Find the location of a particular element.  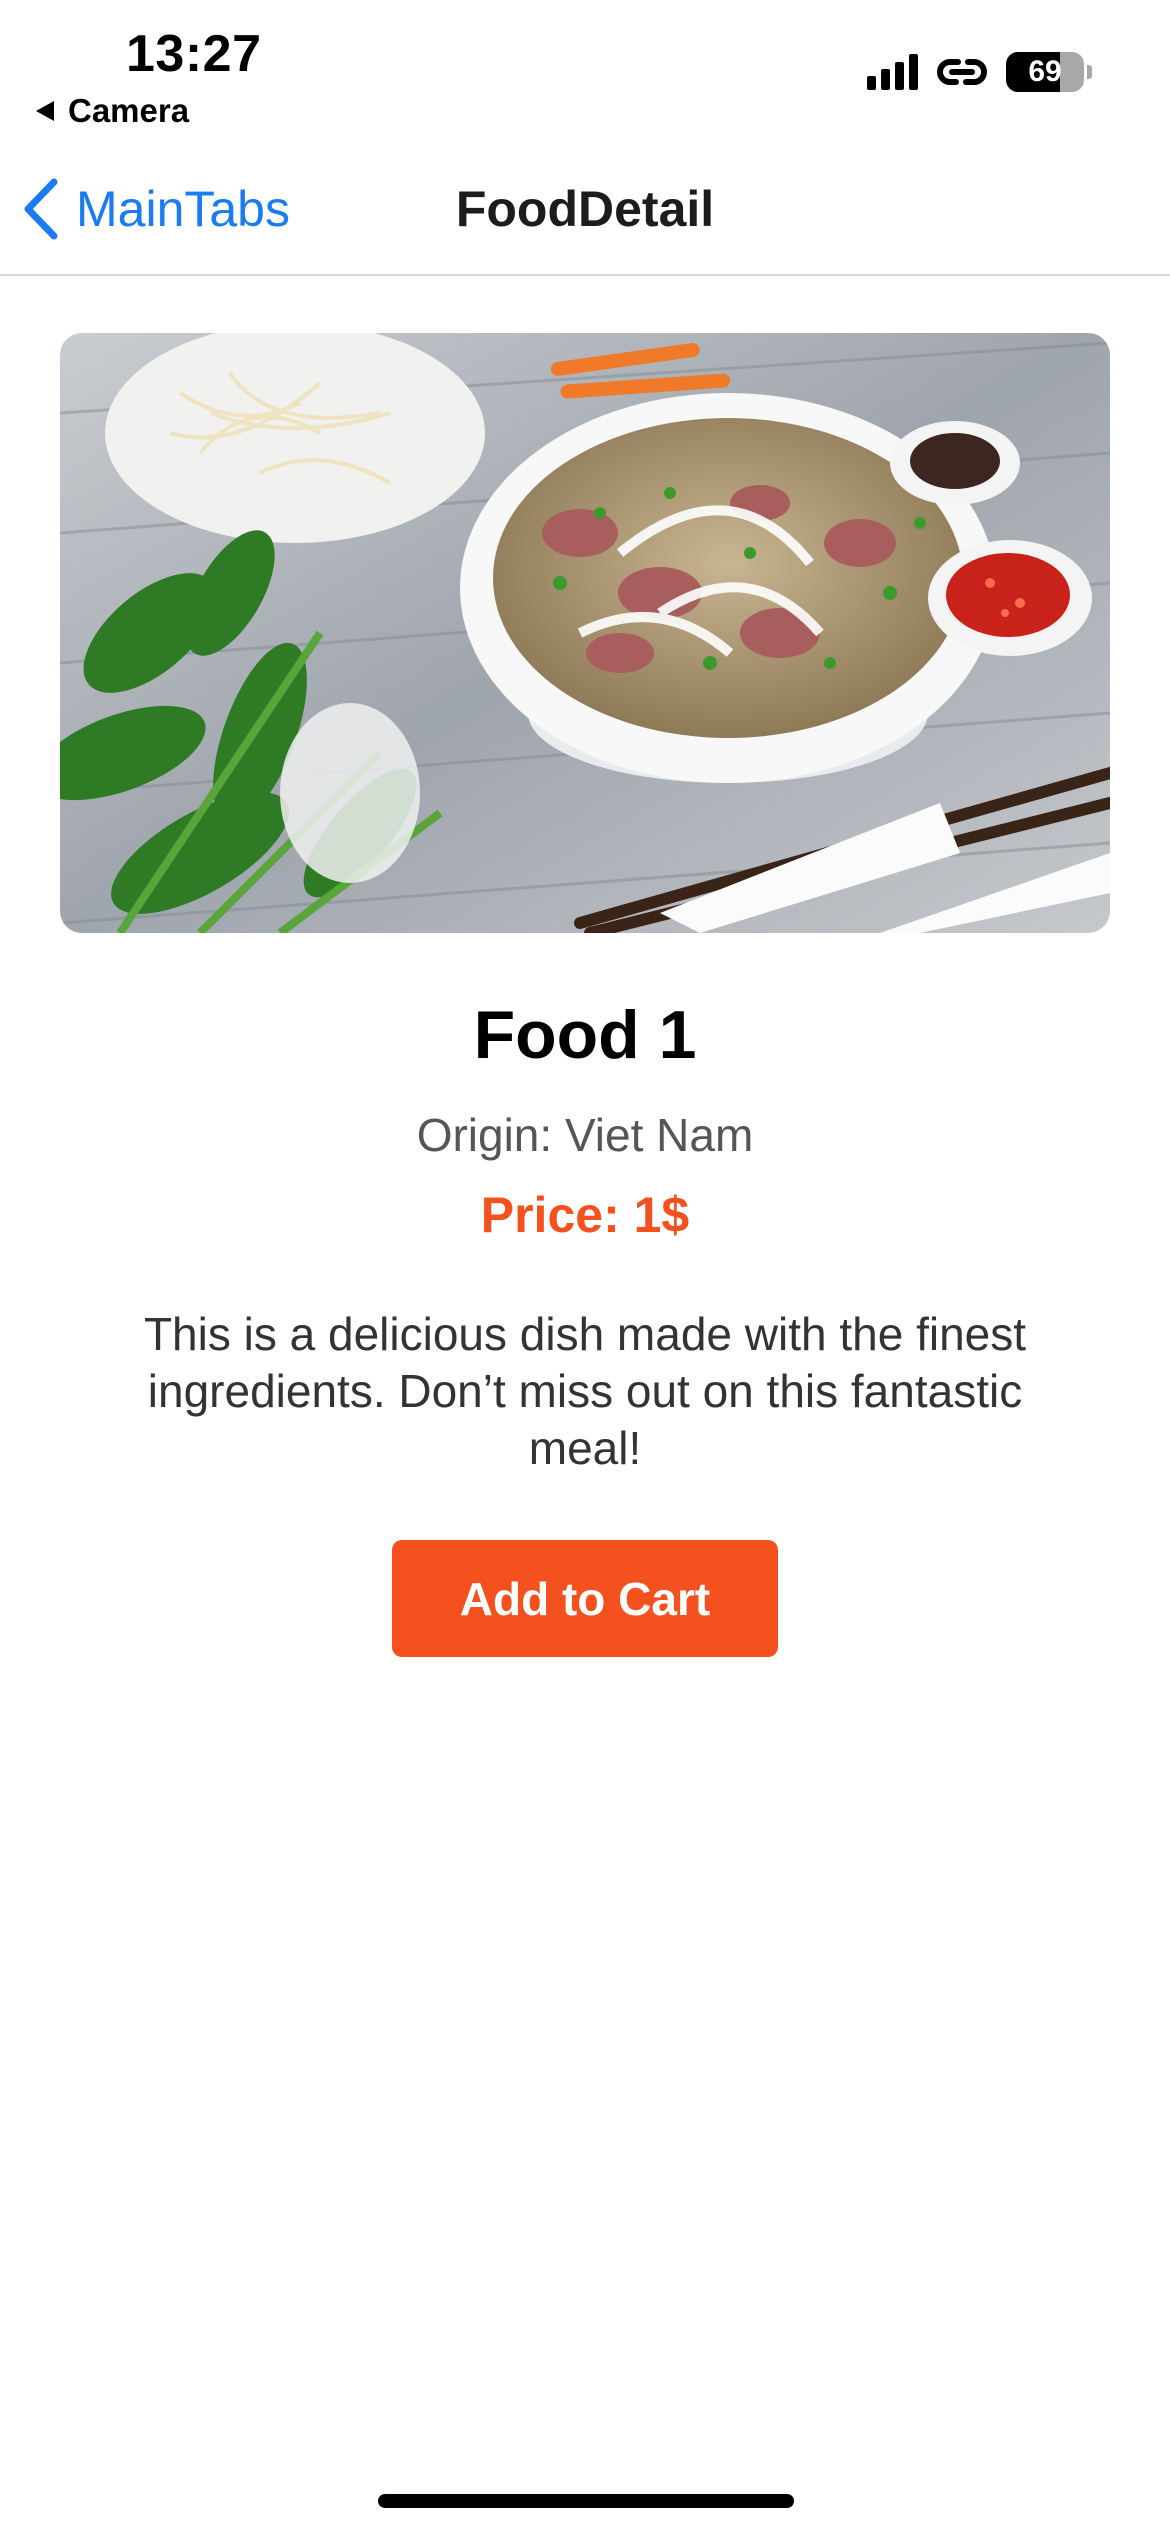

navigation-bar: MainTabs FoodDetail is located at coordinates (585, 218).